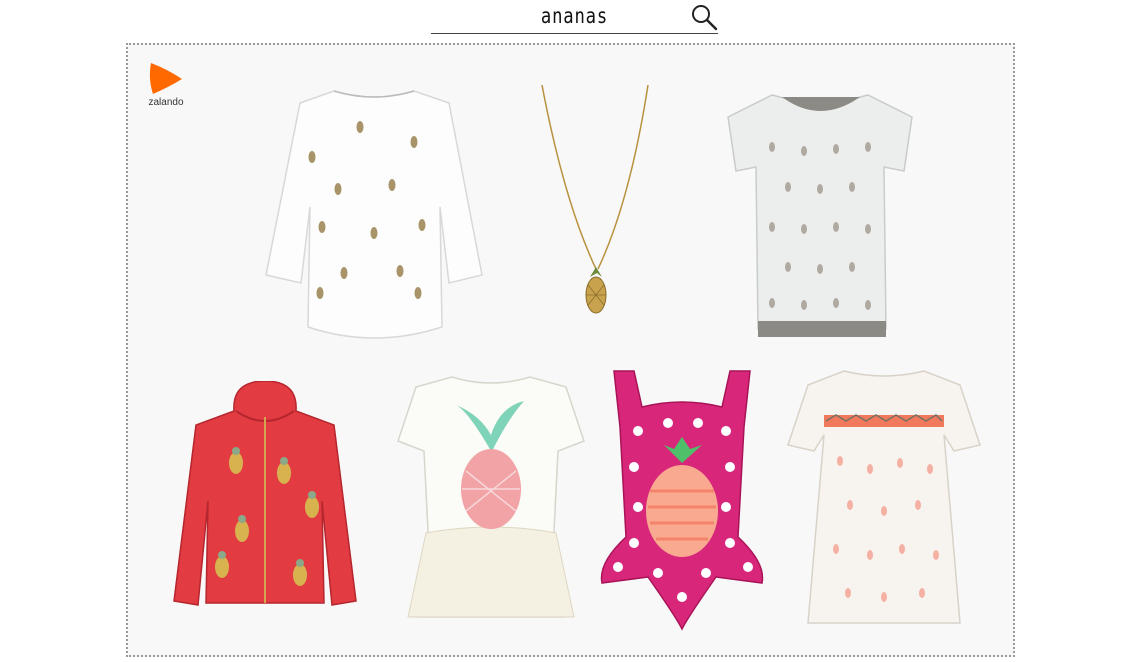 The image size is (1143, 662). I want to click on product-pink-swimsuit, so click(682, 499).